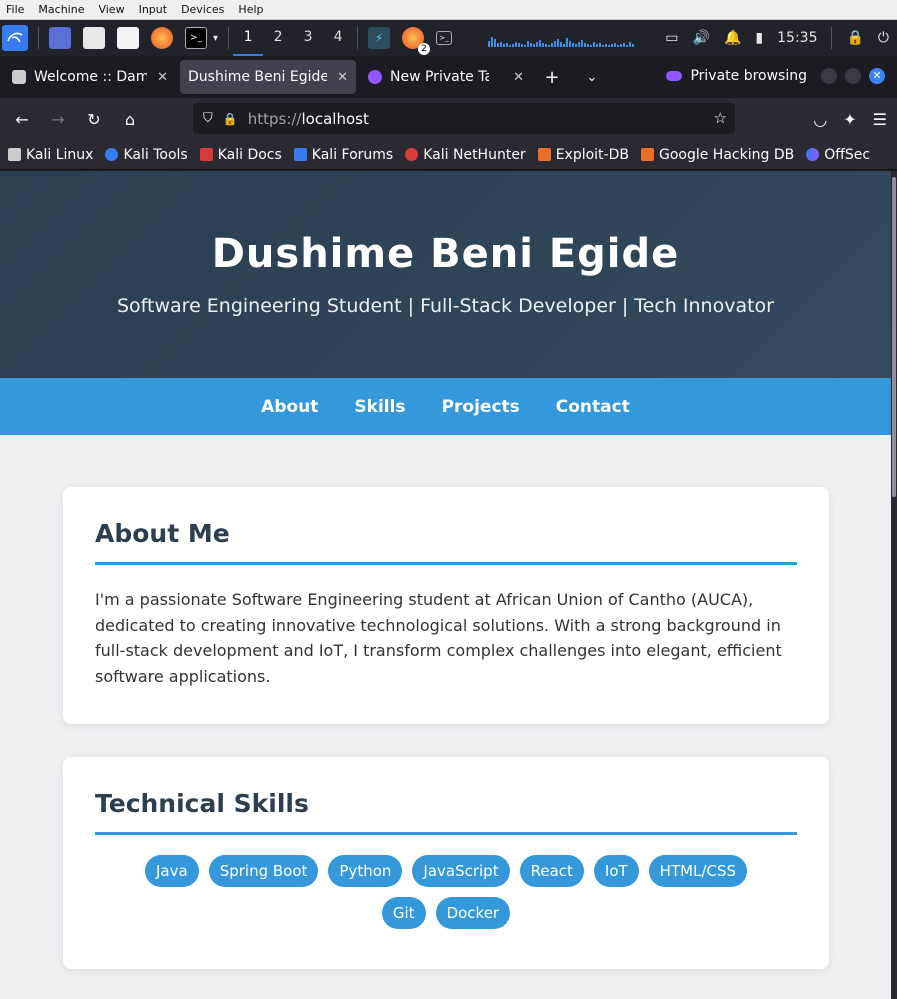 Image resolution: width=897 pixels, height=999 pixels. I want to click on bookmark-exploit-db: Exploit-DB, so click(583, 154).